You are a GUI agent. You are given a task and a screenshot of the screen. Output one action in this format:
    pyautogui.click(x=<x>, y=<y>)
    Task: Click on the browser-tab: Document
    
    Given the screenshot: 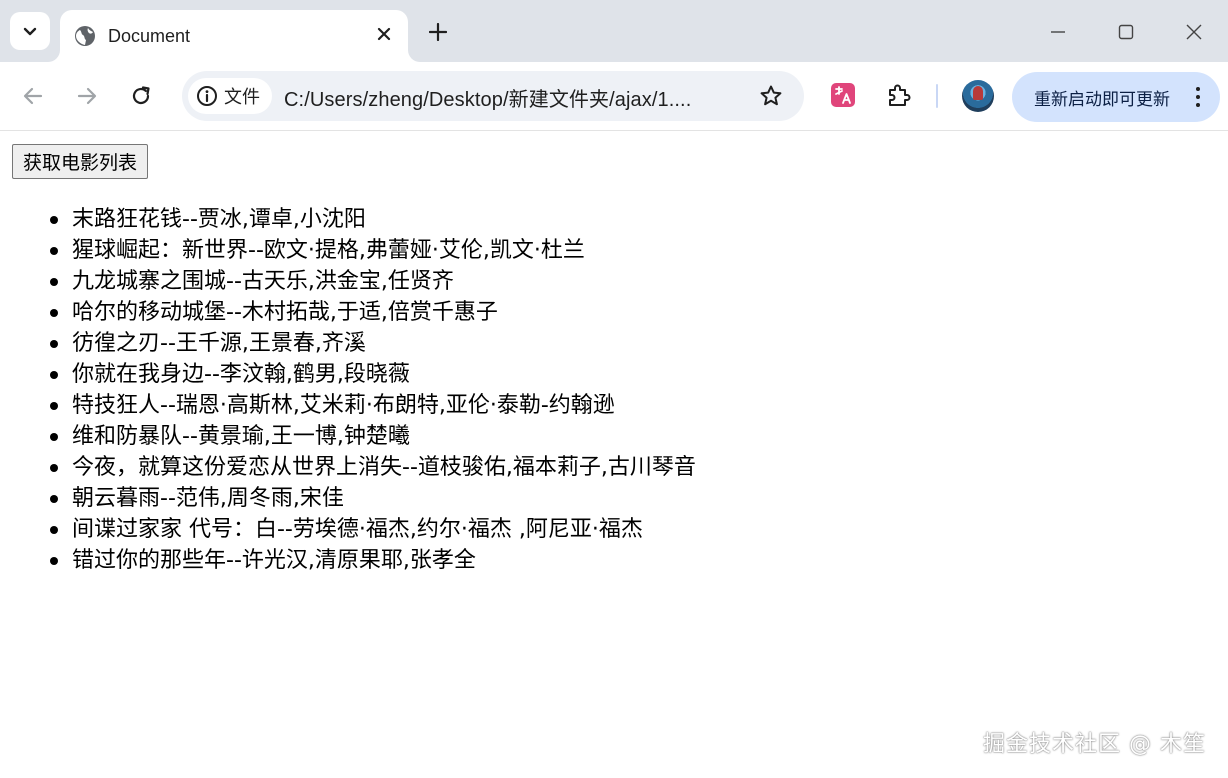 What is the action you would take?
    pyautogui.click(x=234, y=36)
    